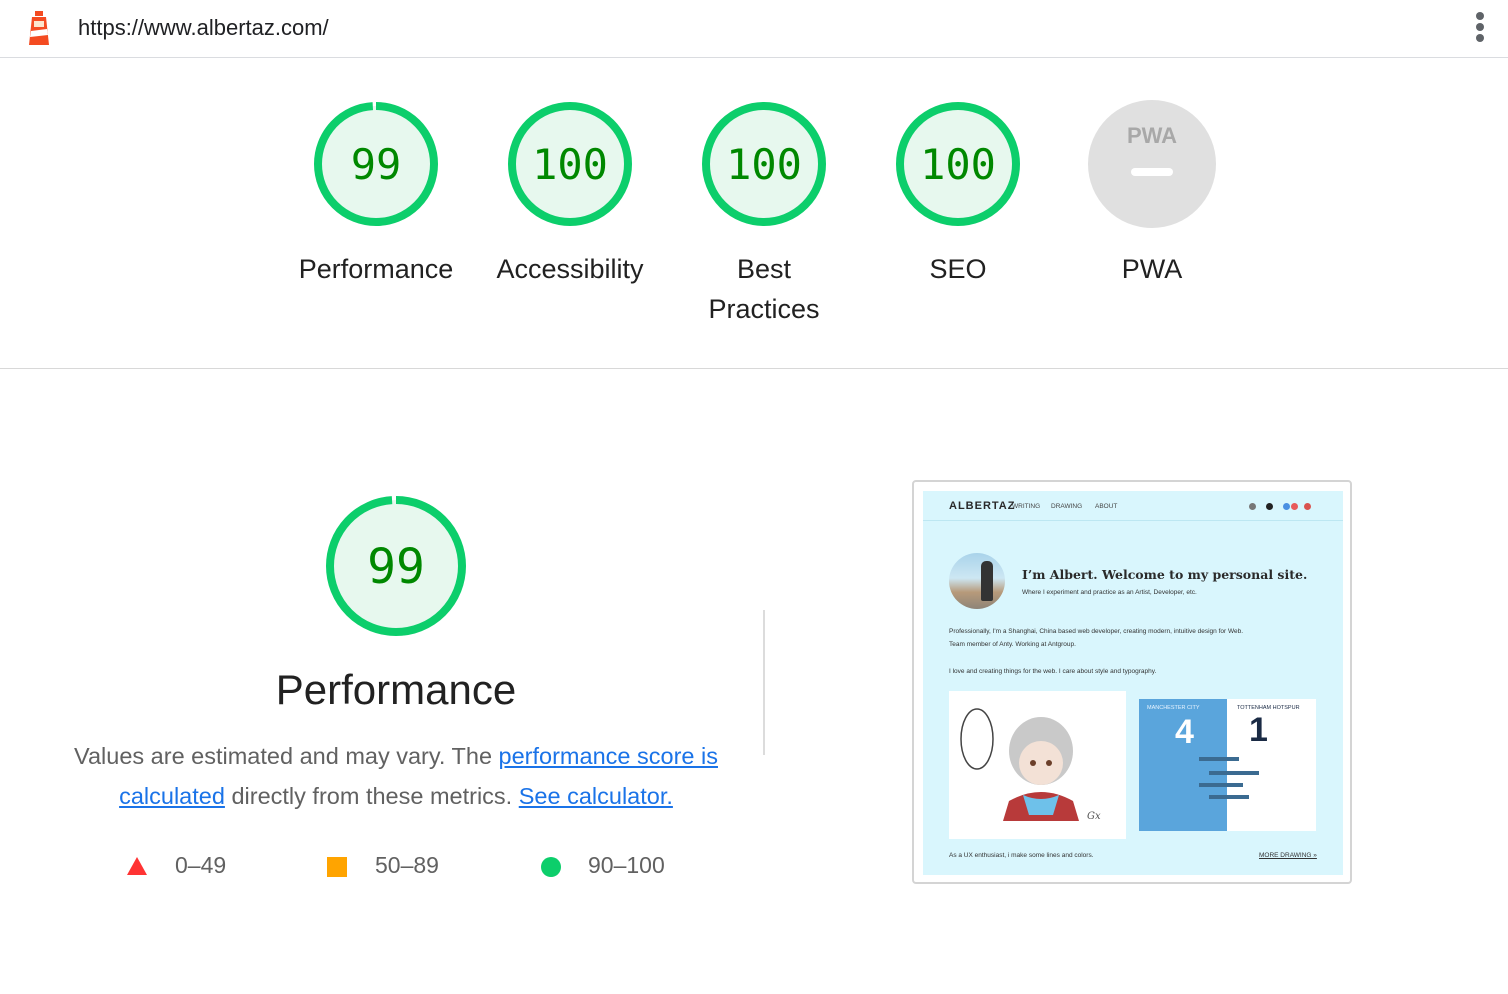 The height and width of the screenshot is (994, 1508). I want to click on see-calculator-link: See calculator., so click(596, 796).